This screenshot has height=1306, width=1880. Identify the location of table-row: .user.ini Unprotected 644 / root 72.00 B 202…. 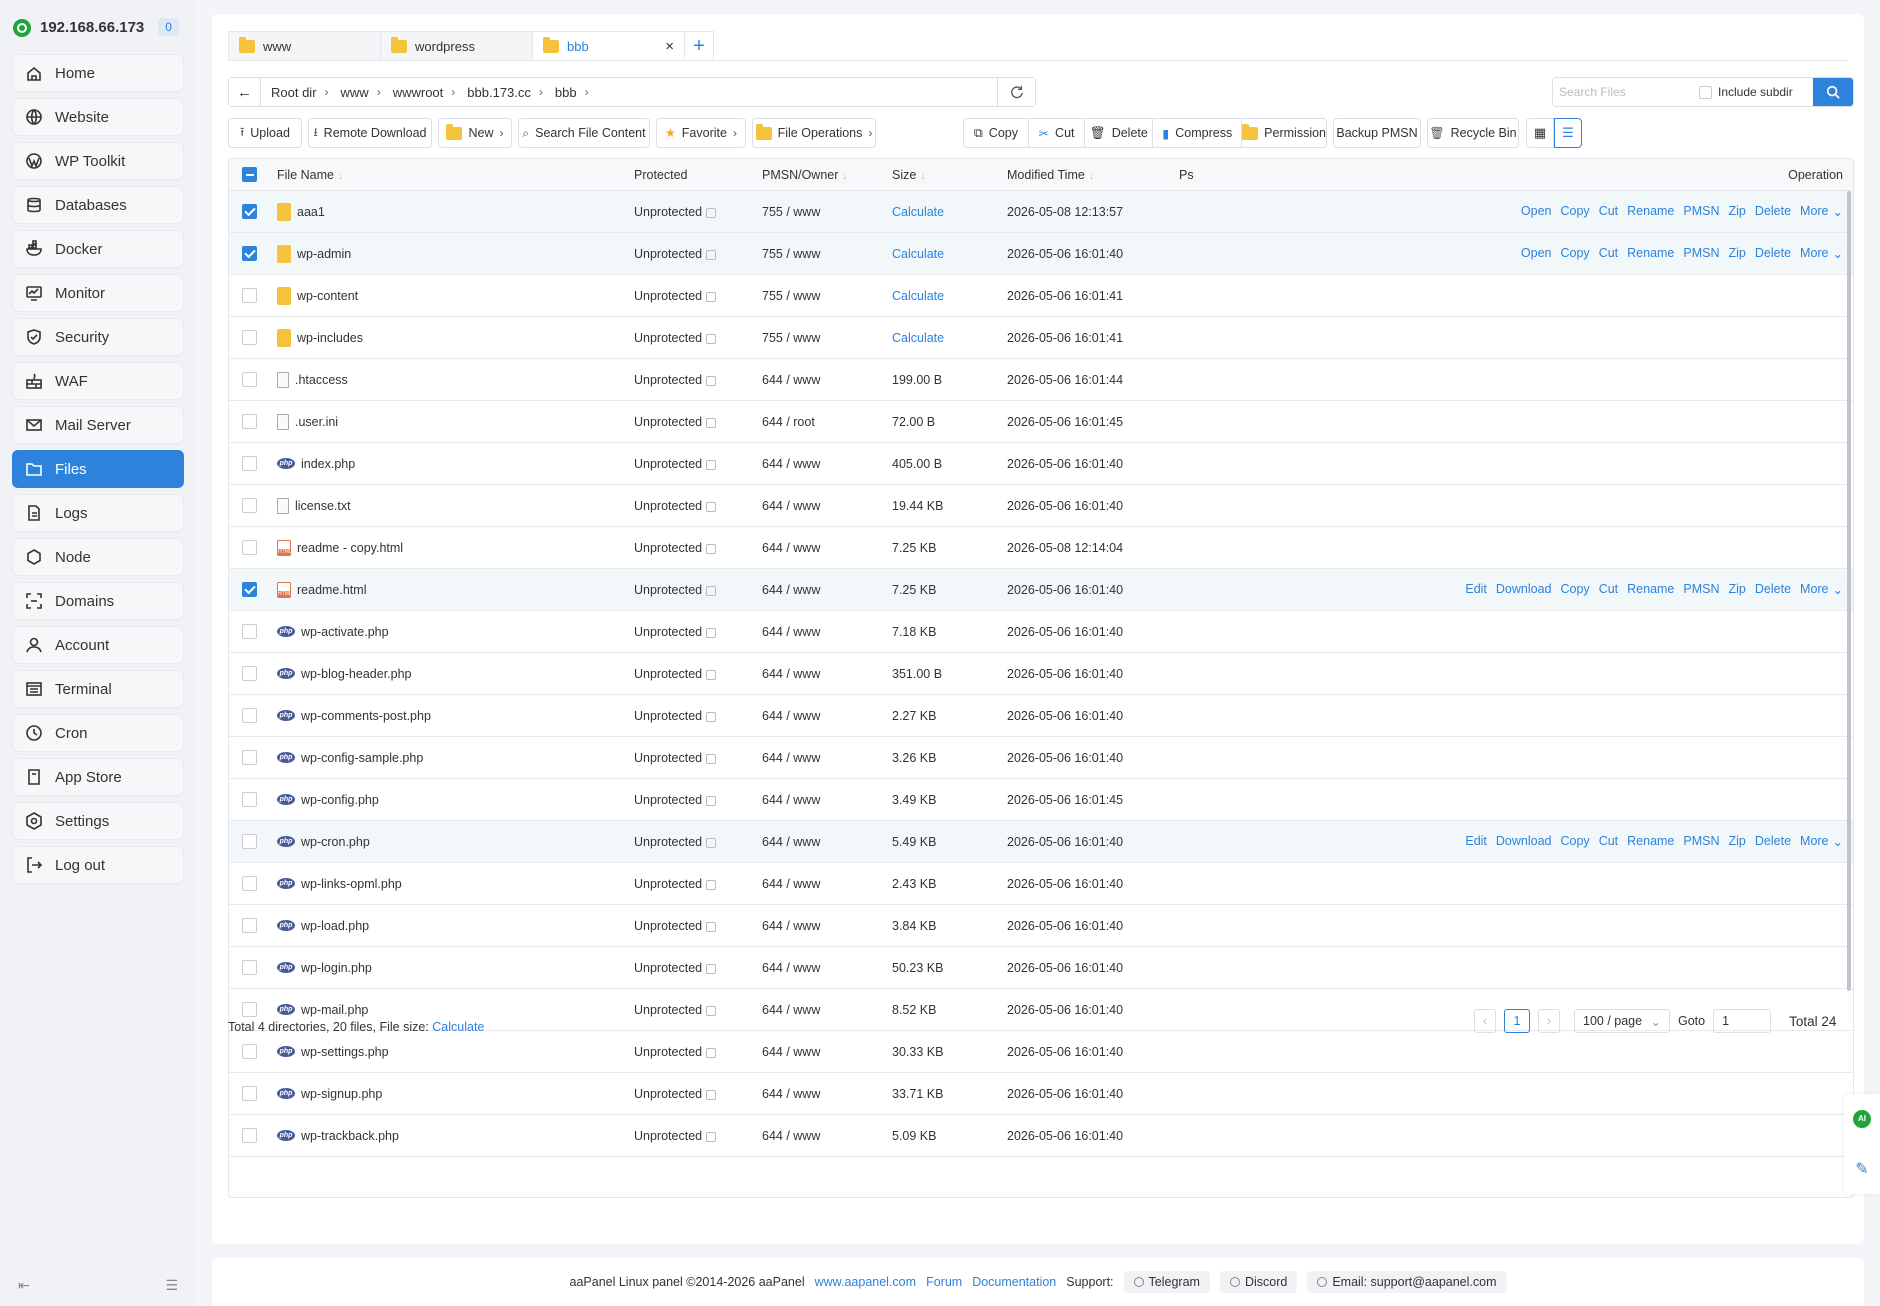
(1041, 422).